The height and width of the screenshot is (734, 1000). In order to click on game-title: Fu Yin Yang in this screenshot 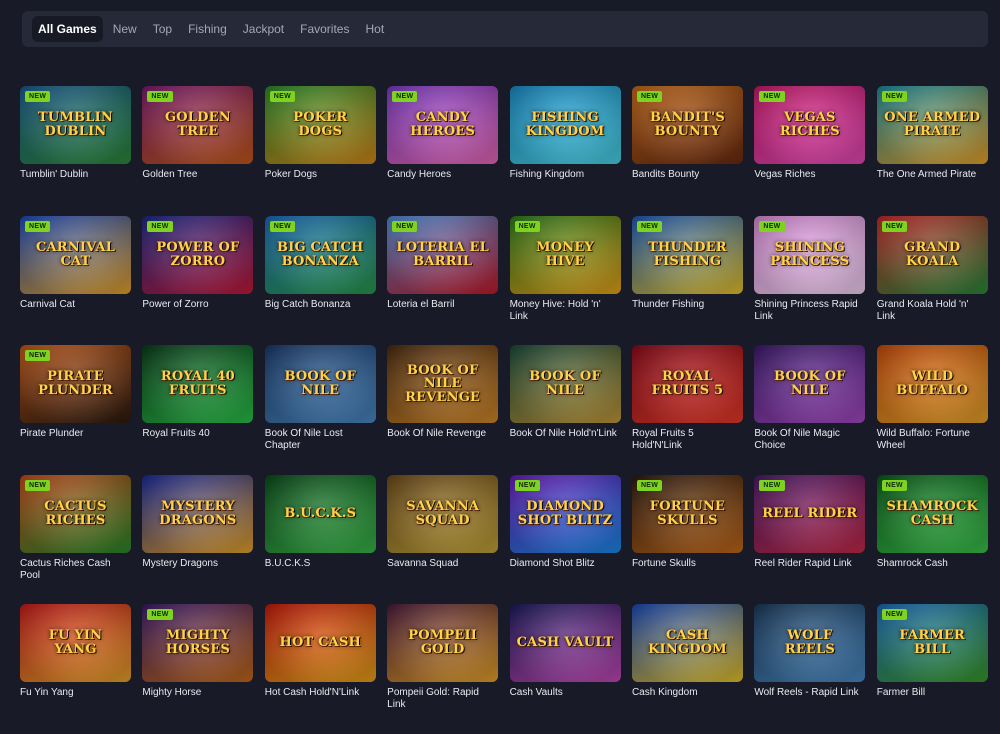, I will do `click(75, 693)`.